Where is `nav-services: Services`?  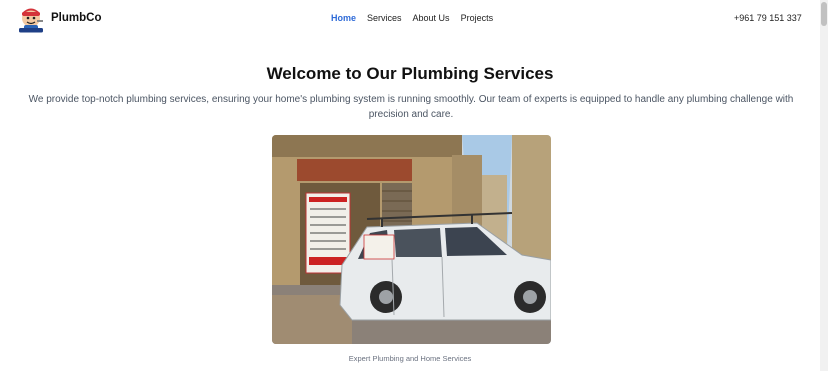 nav-services: Services is located at coordinates (384, 18).